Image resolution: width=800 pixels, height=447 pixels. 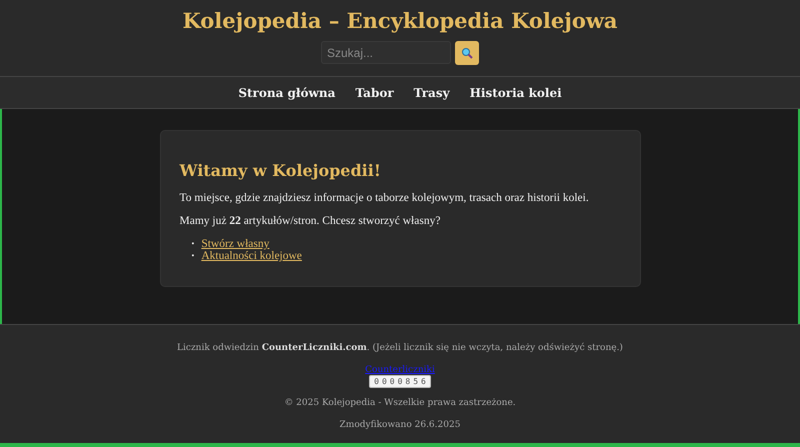 What do you see at coordinates (432, 93) in the screenshot?
I see `nav-link: Trasy` at bounding box center [432, 93].